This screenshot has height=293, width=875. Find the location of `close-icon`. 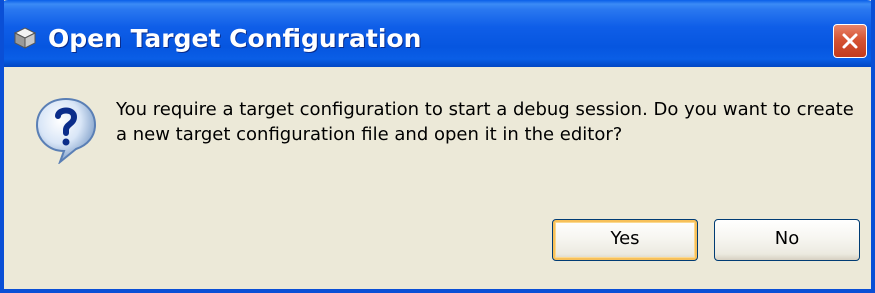

close-icon is located at coordinates (850, 41).